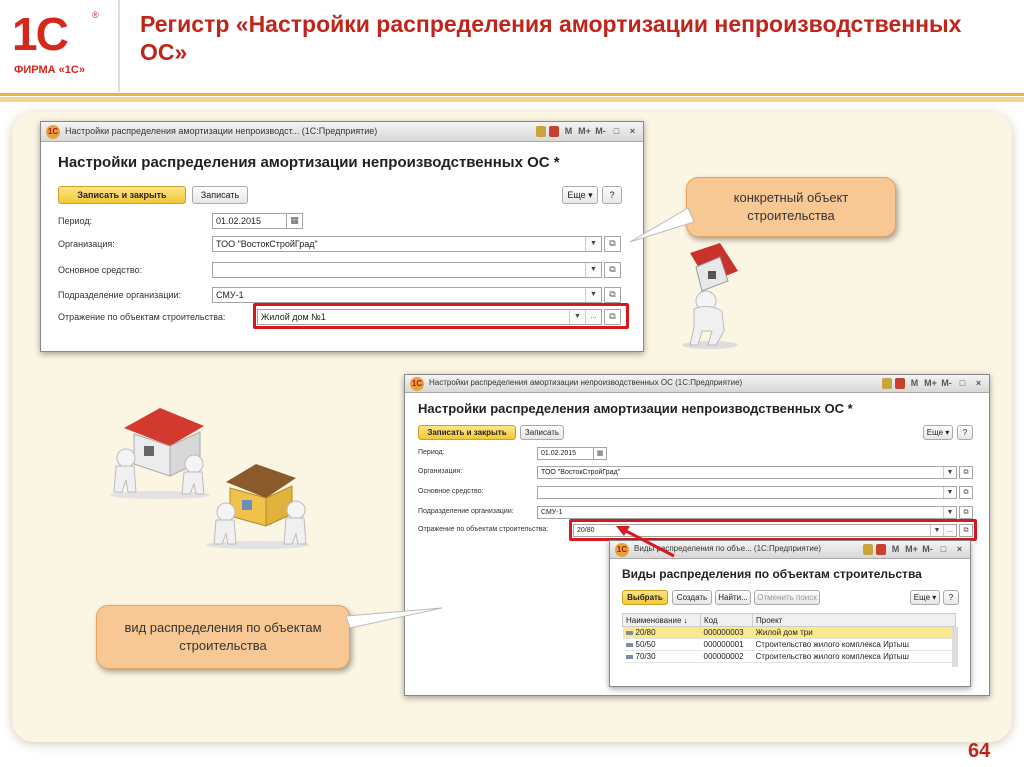 Image resolution: width=1024 pixels, height=767 pixels. What do you see at coordinates (854, 620) in the screenshot?
I see `column-header-project: Проект` at bounding box center [854, 620].